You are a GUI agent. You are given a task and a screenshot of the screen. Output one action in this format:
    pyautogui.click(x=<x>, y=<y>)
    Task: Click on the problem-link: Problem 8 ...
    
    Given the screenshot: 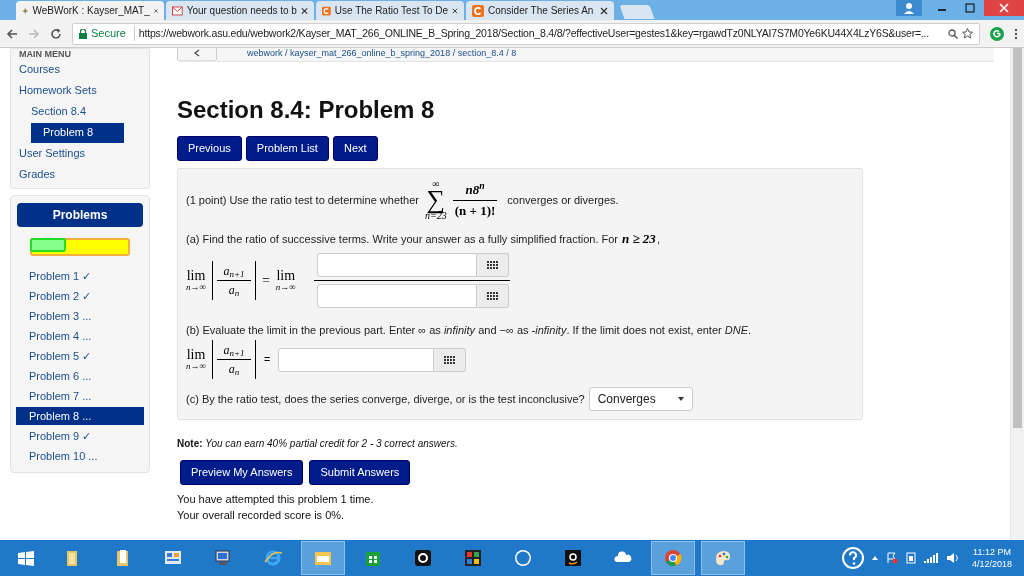 What is the action you would take?
    pyautogui.click(x=80, y=416)
    